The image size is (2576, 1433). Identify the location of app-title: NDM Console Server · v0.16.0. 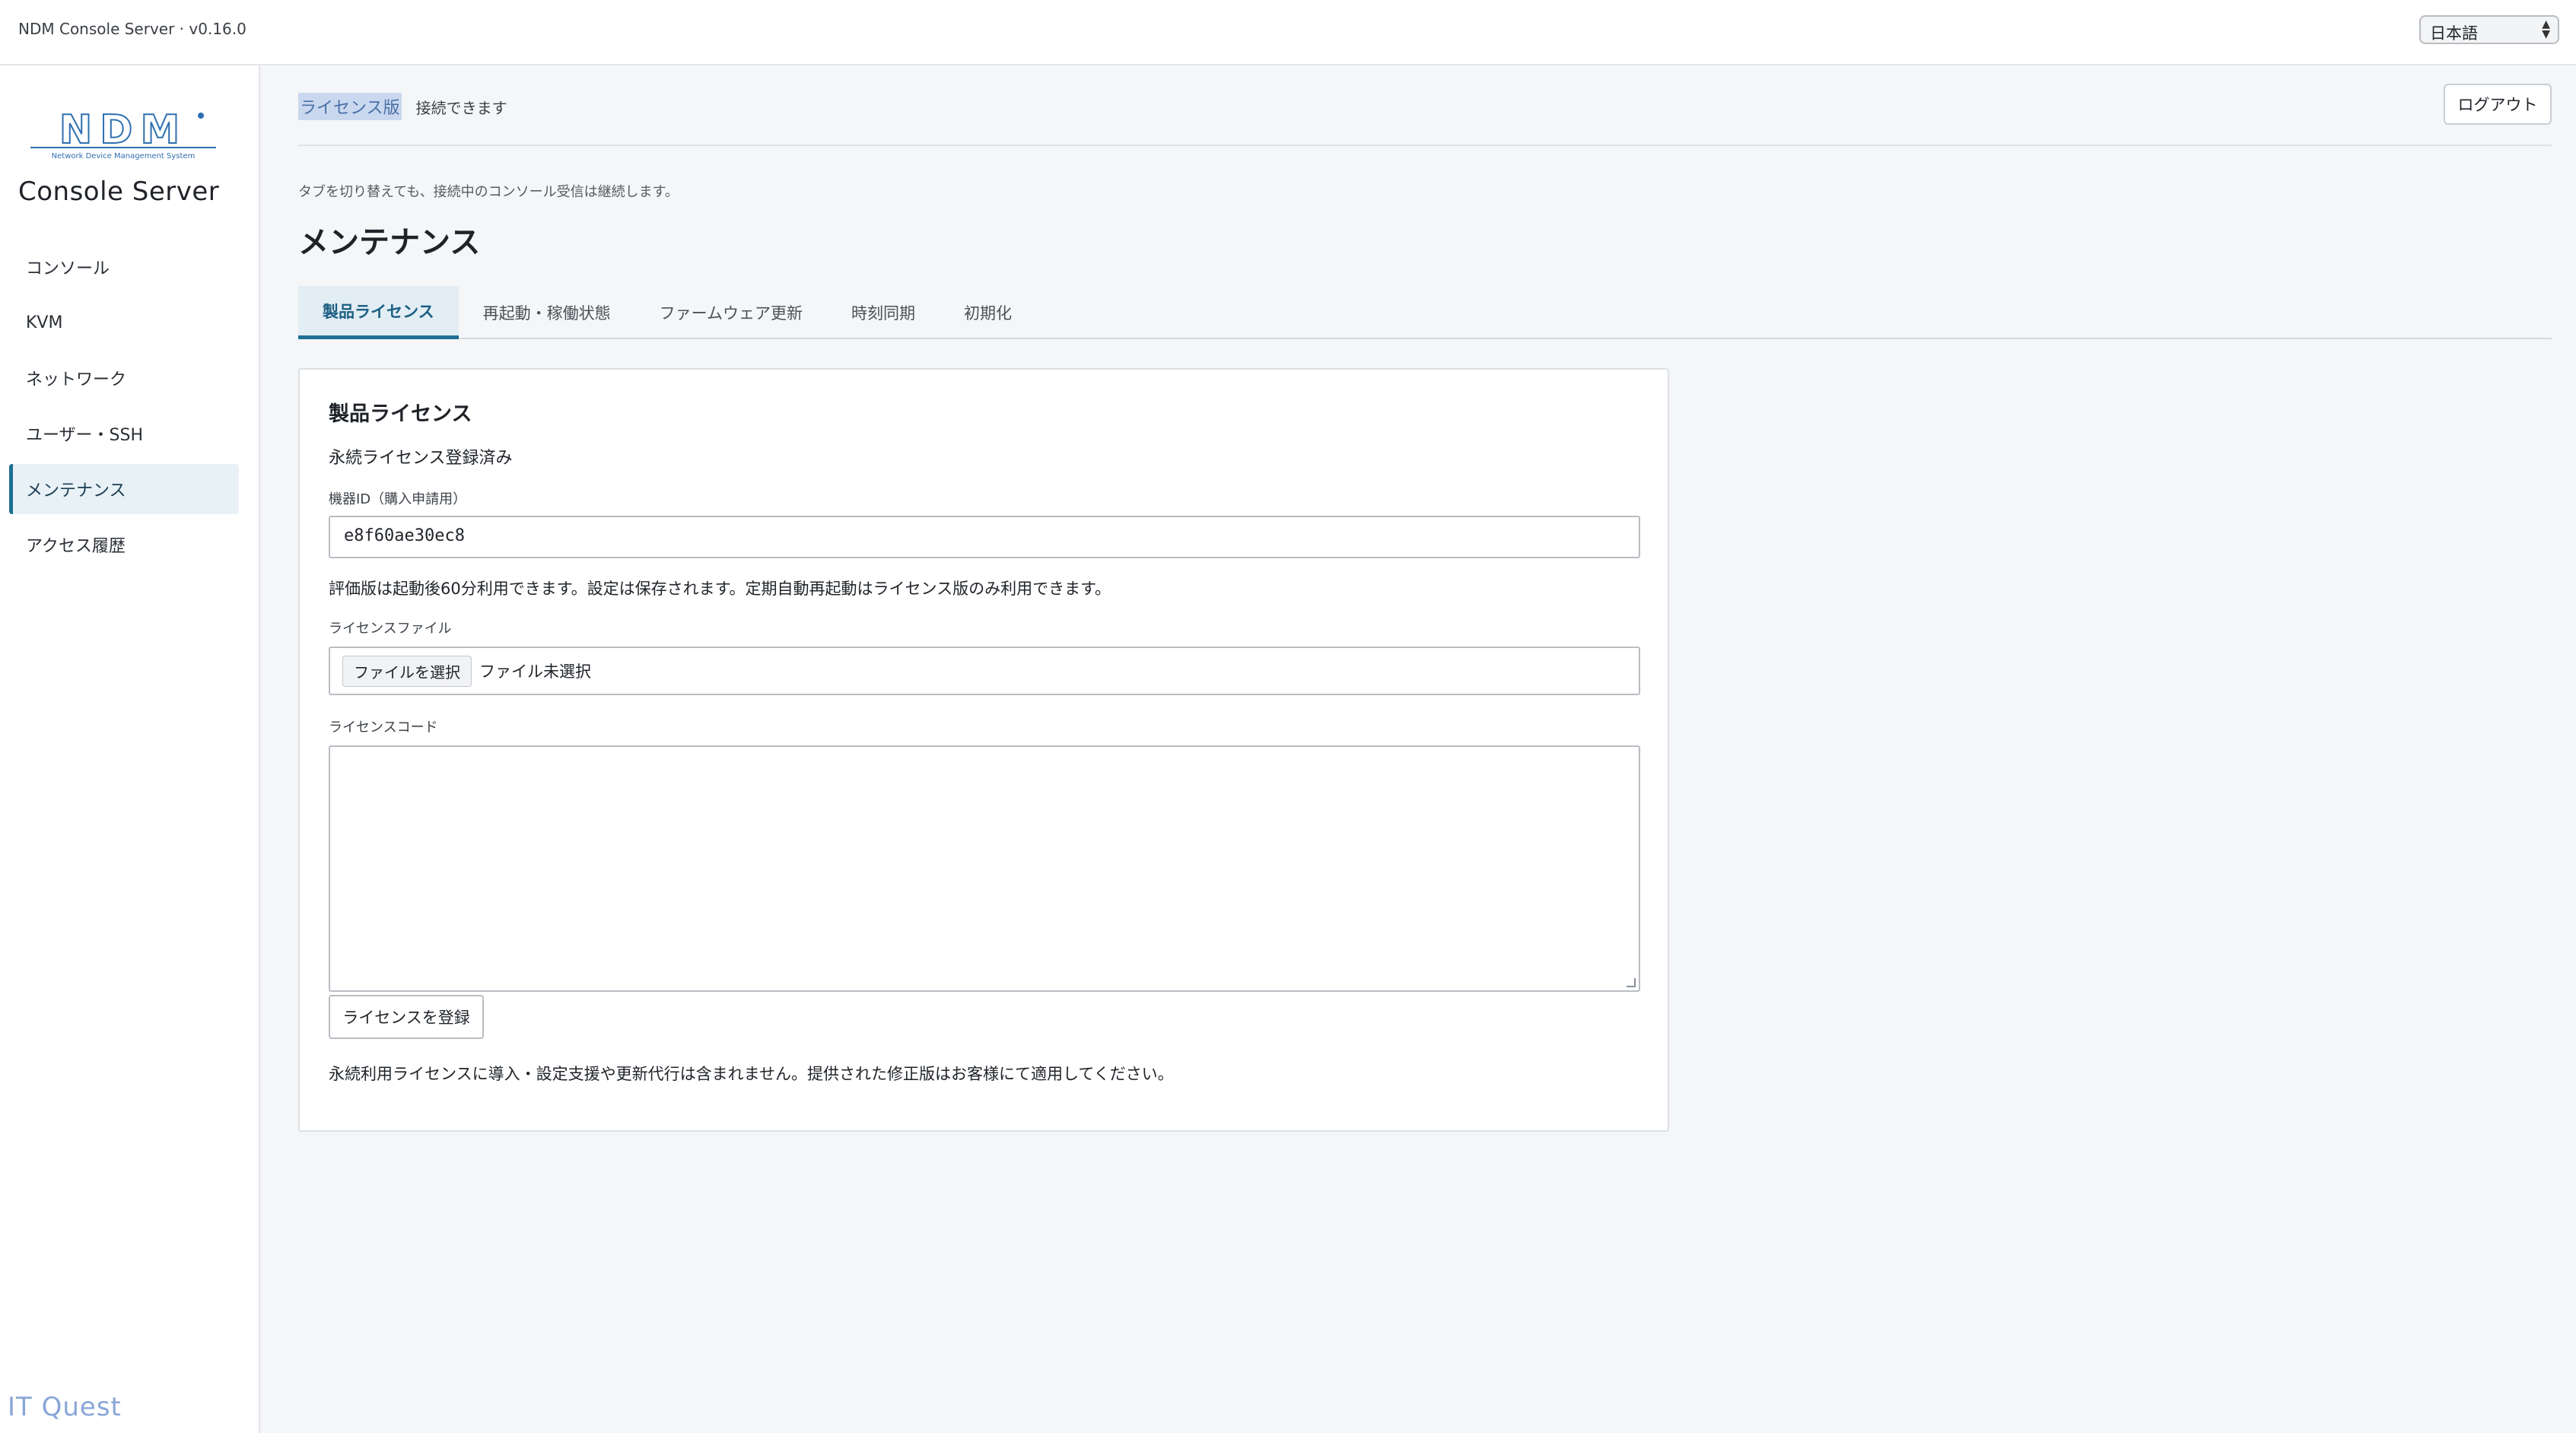
(132, 29).